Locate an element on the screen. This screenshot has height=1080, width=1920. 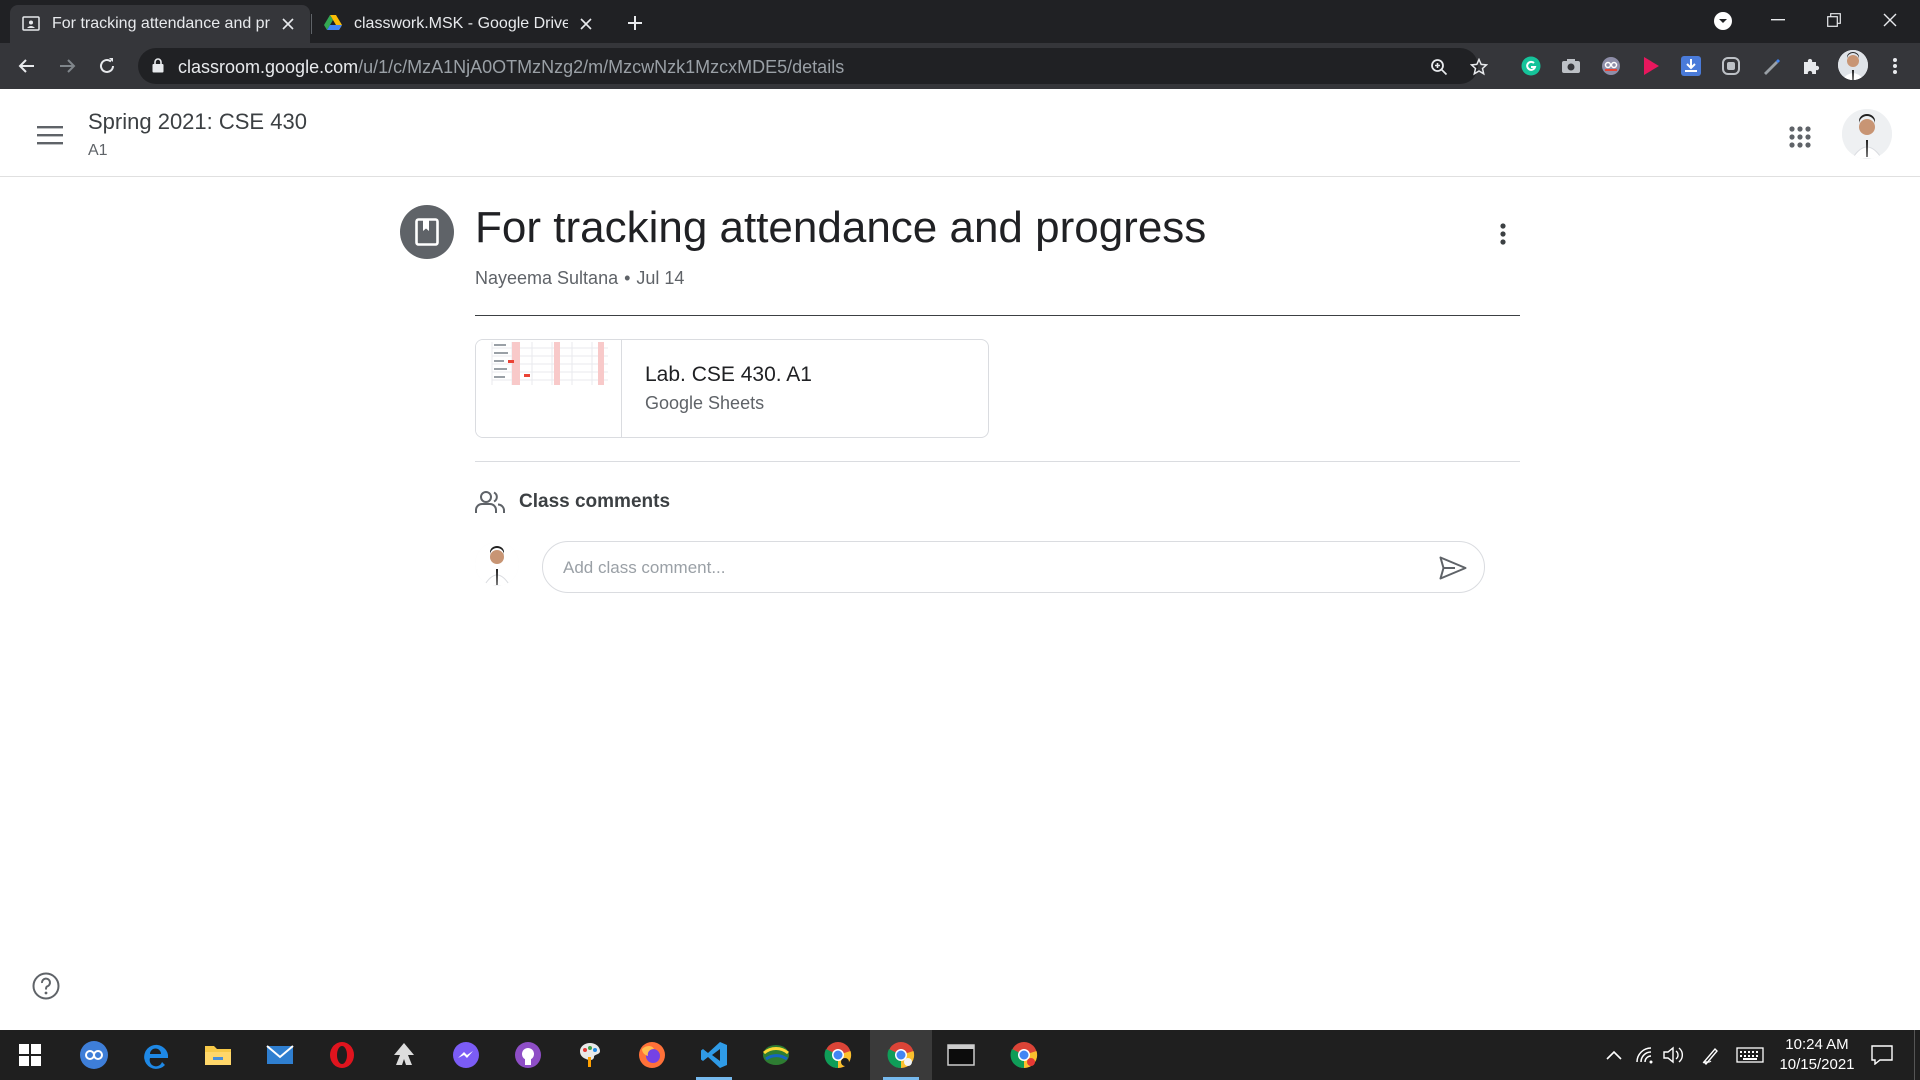
material-icon is located at coordinates (427, 232).